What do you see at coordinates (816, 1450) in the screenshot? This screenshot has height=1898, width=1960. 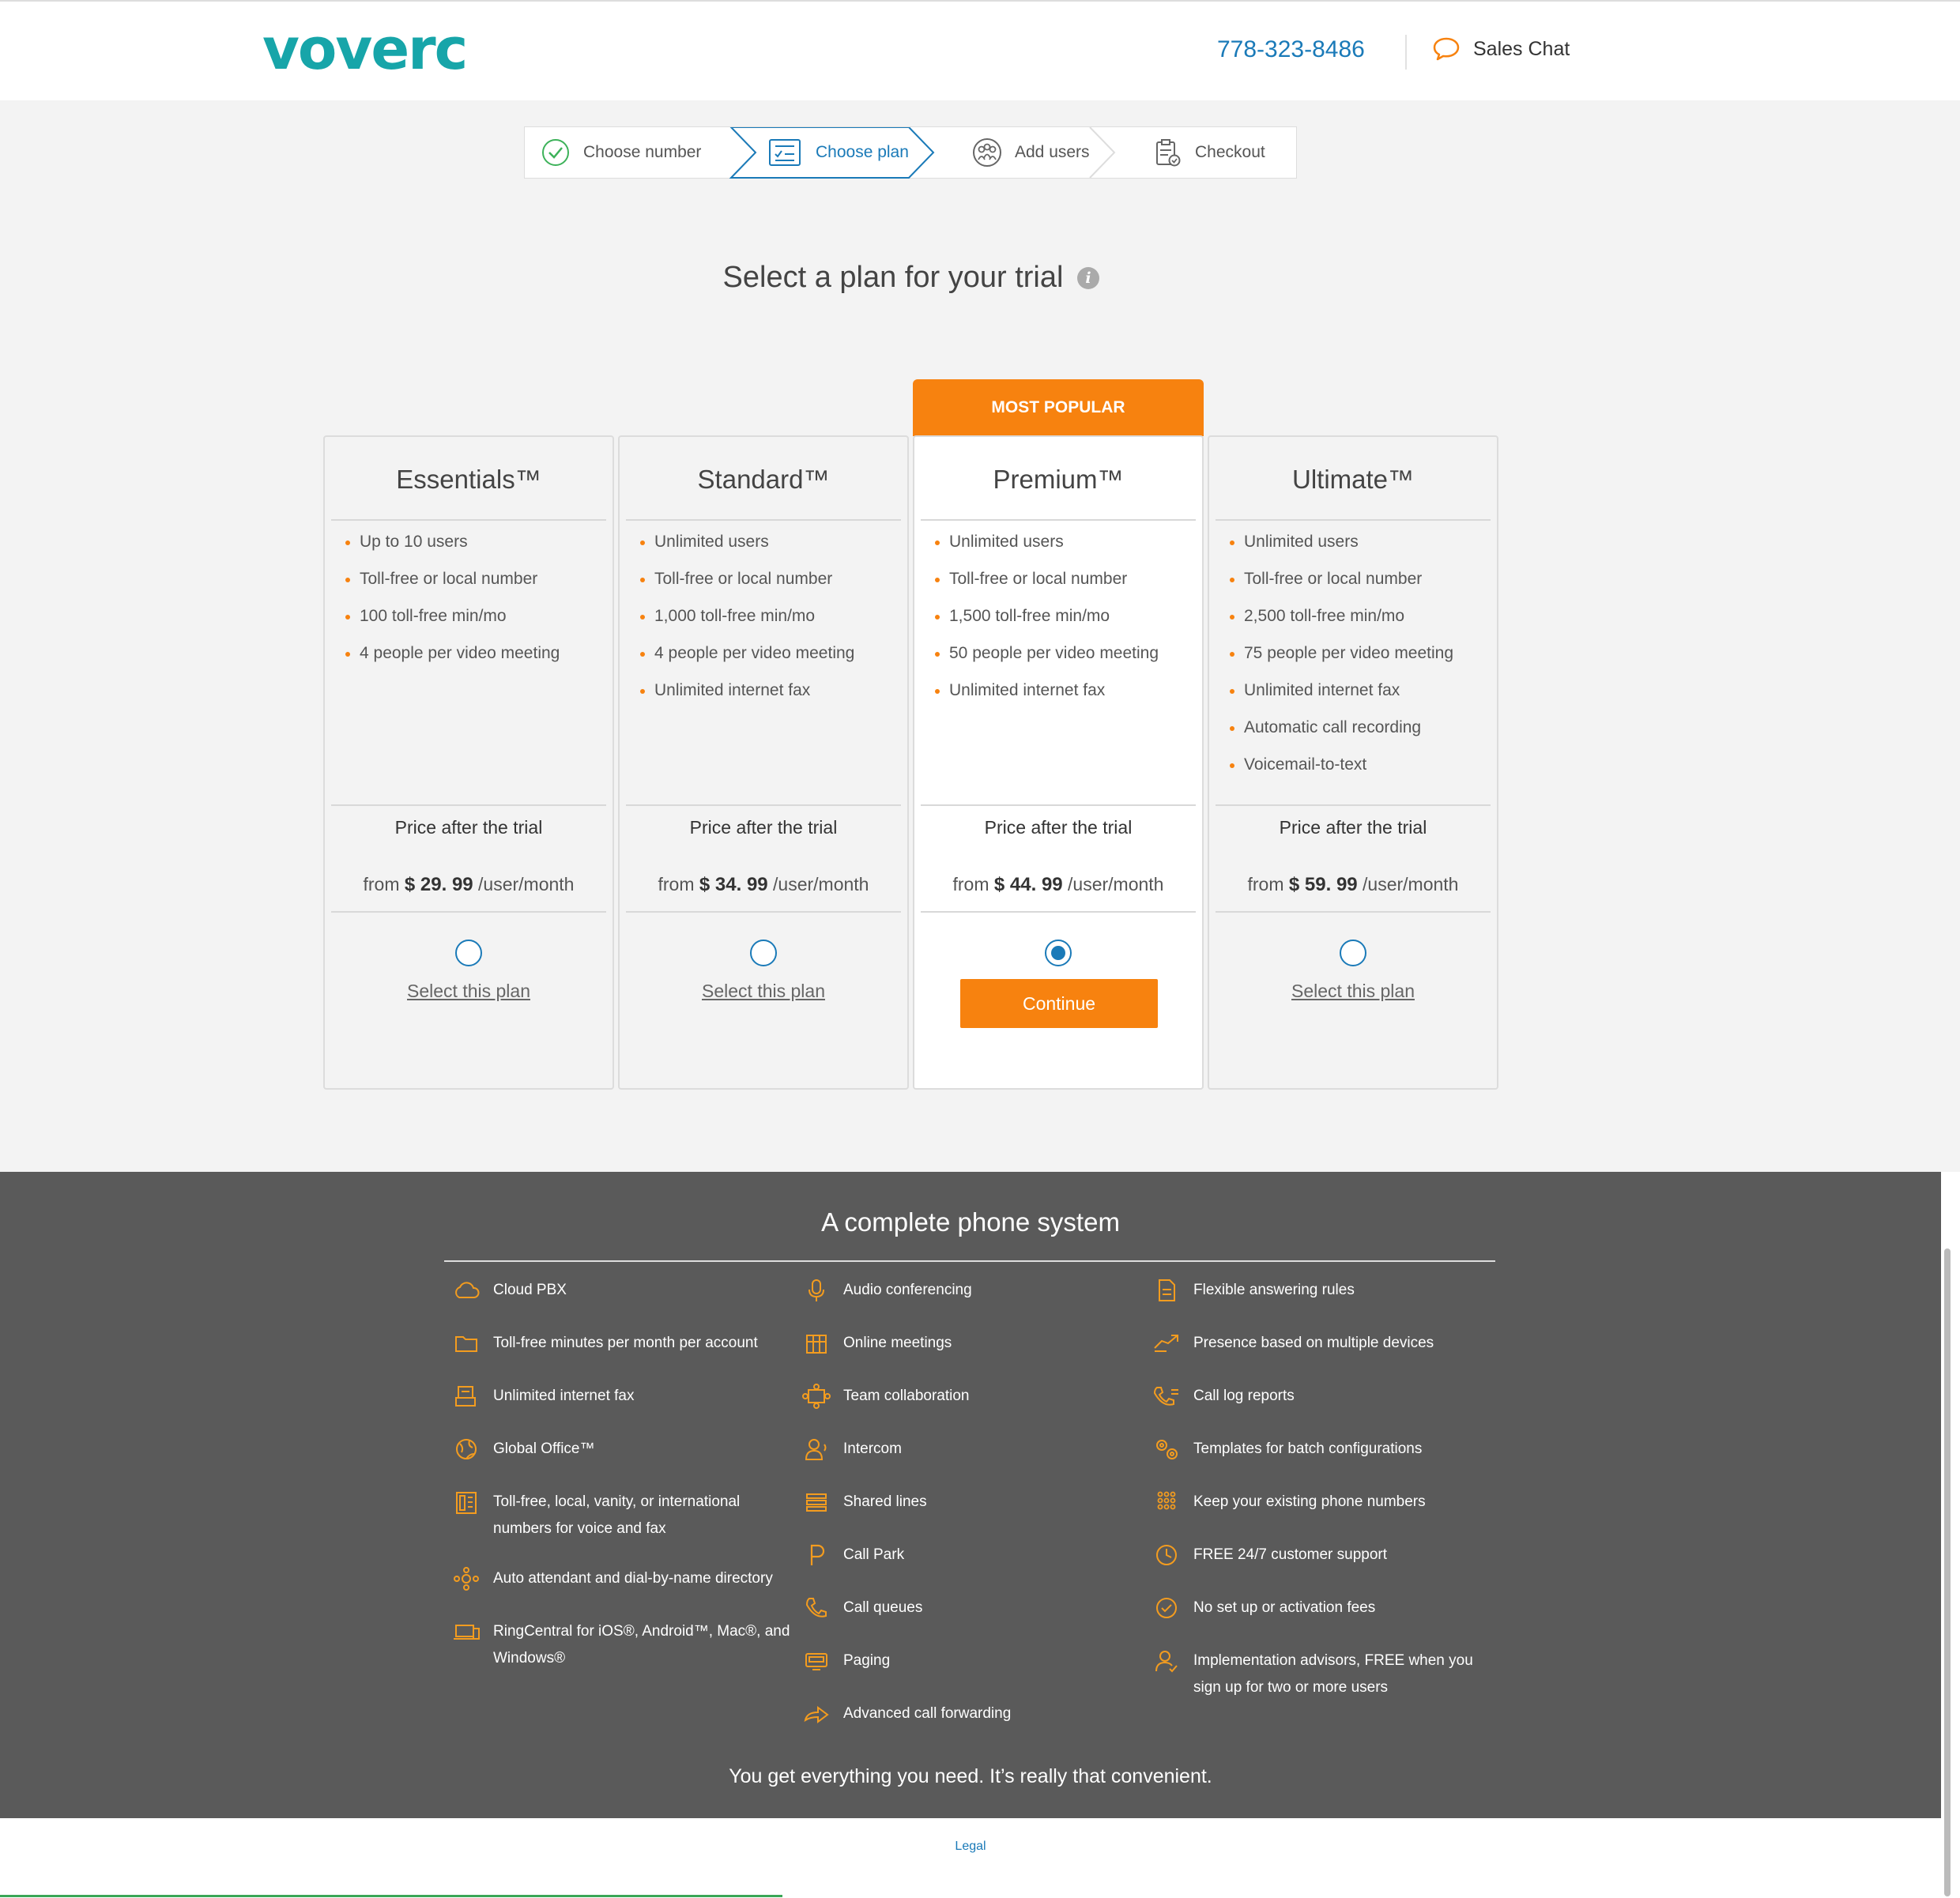 I see `intercom-icon` at bounding box center [816, 1450].